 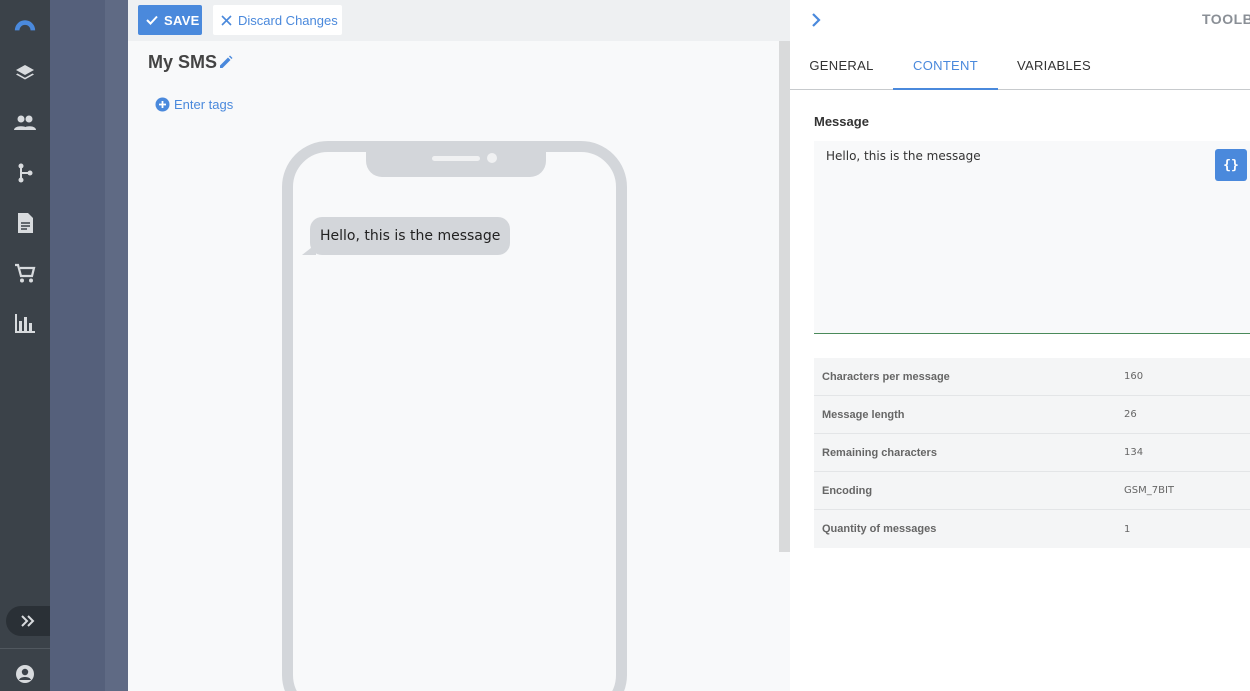 What do you see at coordinates (784, 296) in the screenshot?
I see `editor-scrollbar` at bounding box center [784, 296].